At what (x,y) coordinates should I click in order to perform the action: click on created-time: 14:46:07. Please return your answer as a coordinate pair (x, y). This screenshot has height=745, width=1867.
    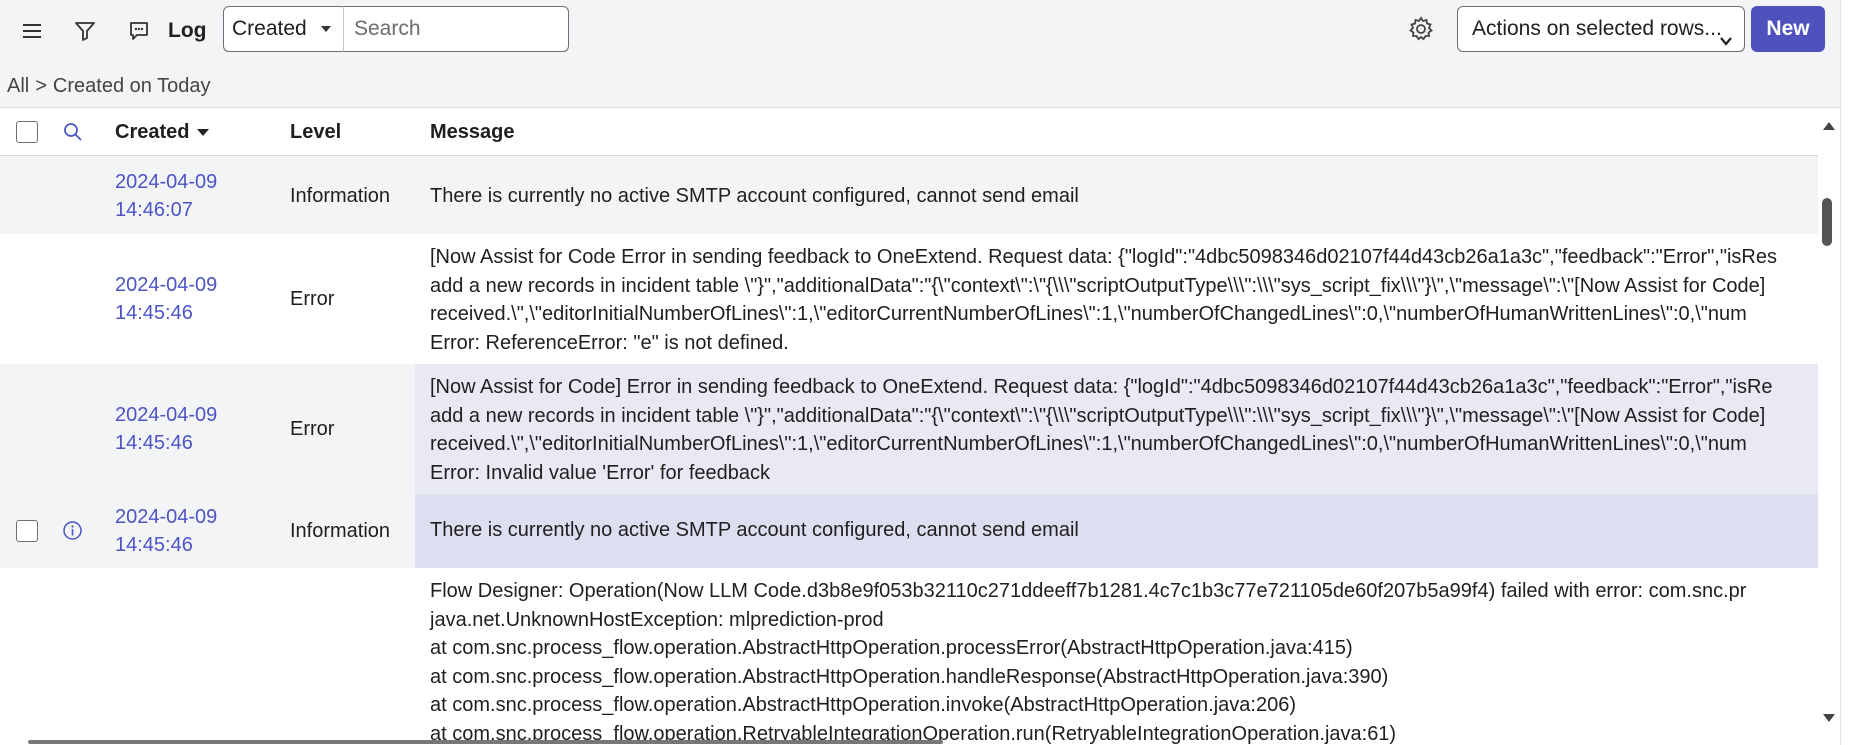
    Looking at the image, I should click on (154, 210).